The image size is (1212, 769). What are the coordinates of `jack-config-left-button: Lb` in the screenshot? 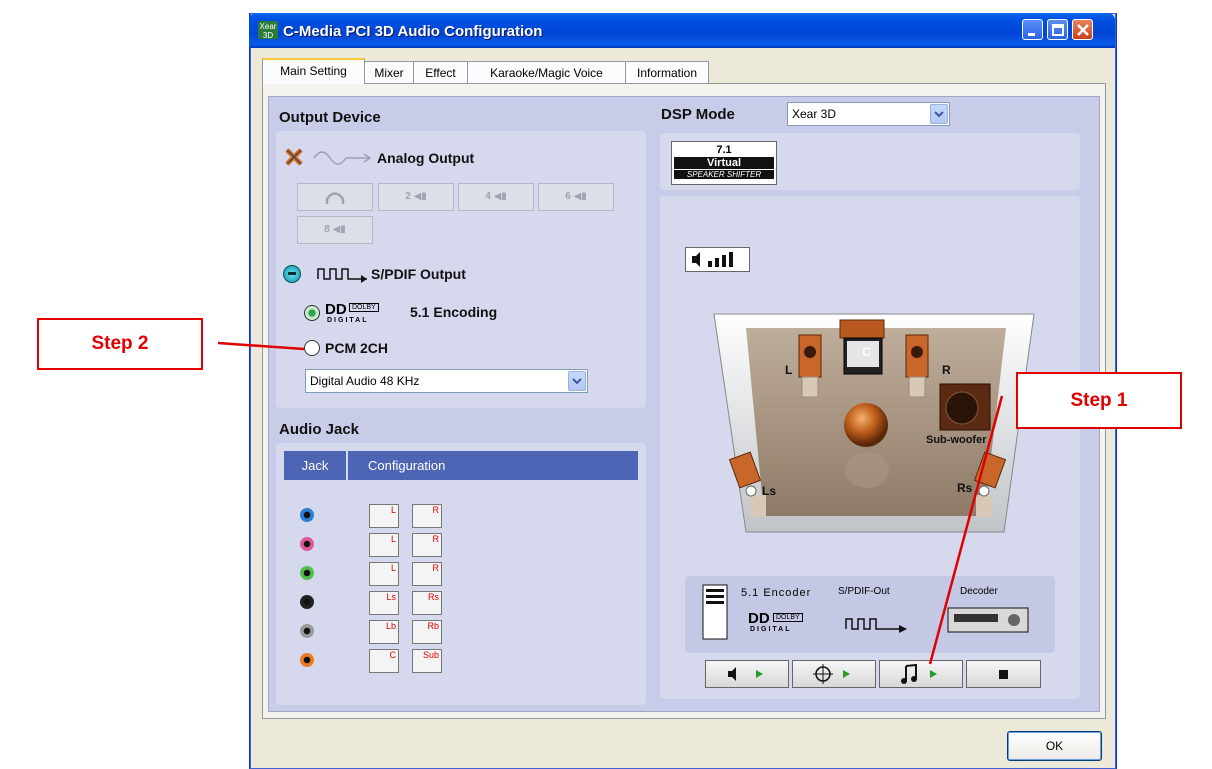 It's located at (384, 632).